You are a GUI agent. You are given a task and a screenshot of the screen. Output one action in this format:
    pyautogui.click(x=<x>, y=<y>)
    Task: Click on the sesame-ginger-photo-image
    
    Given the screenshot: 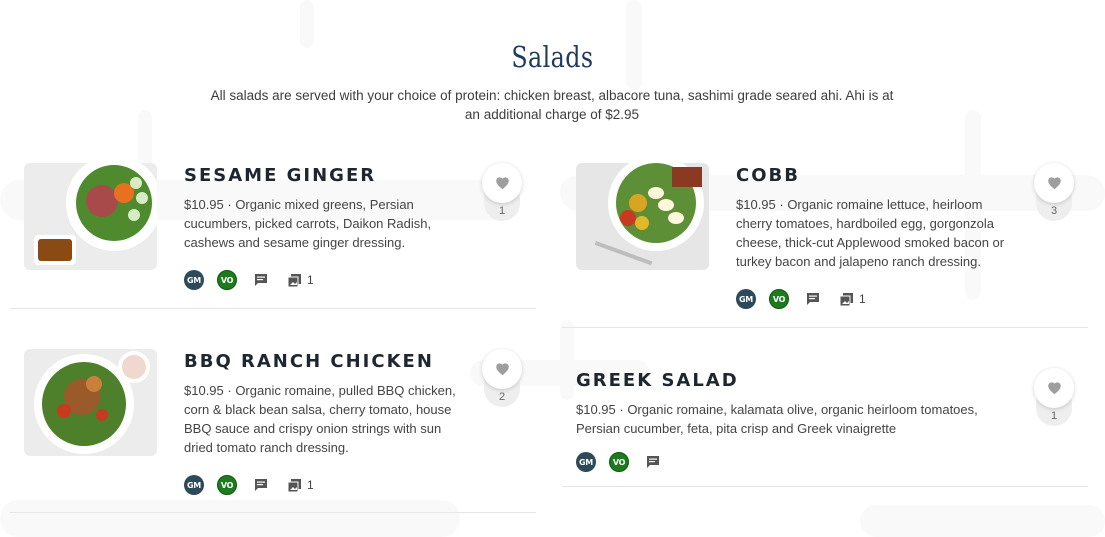 What is the action you would take?
    pyautogui.click(x=90, y=216)
    